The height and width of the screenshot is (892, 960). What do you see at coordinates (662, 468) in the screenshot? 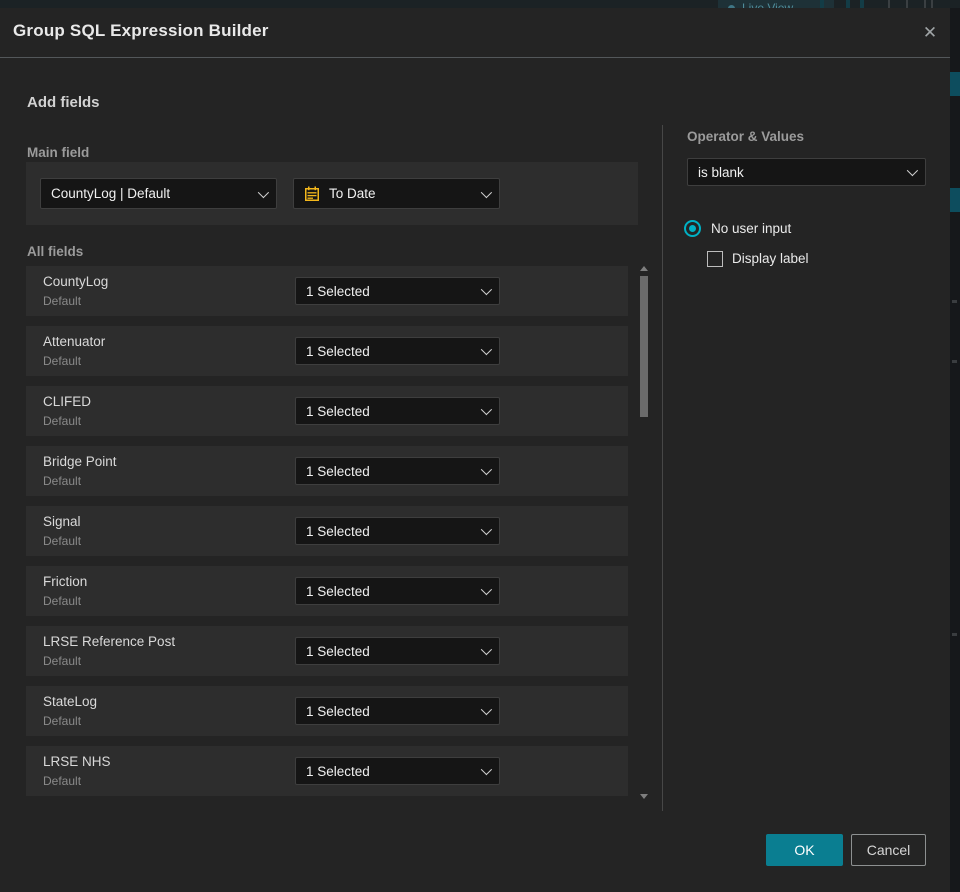
I see `section-divider` at bounding box center [662, 468].